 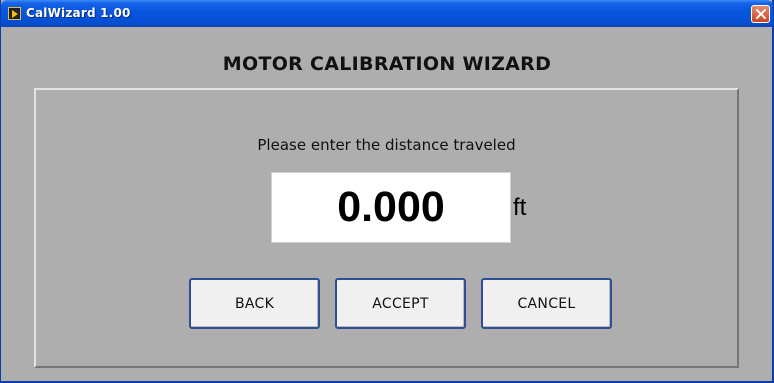 I want to click on title-bar: CalWizard 1.00, so click(x=387, y=13).